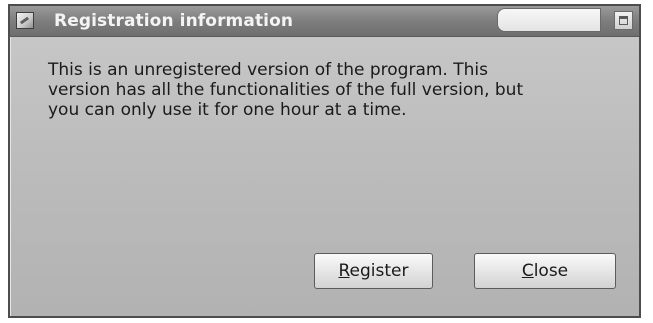  What do you see at coordinates (551, 271) in the screenshot?
I see `close-label-rest: lose` at bounding box center [551, 271].